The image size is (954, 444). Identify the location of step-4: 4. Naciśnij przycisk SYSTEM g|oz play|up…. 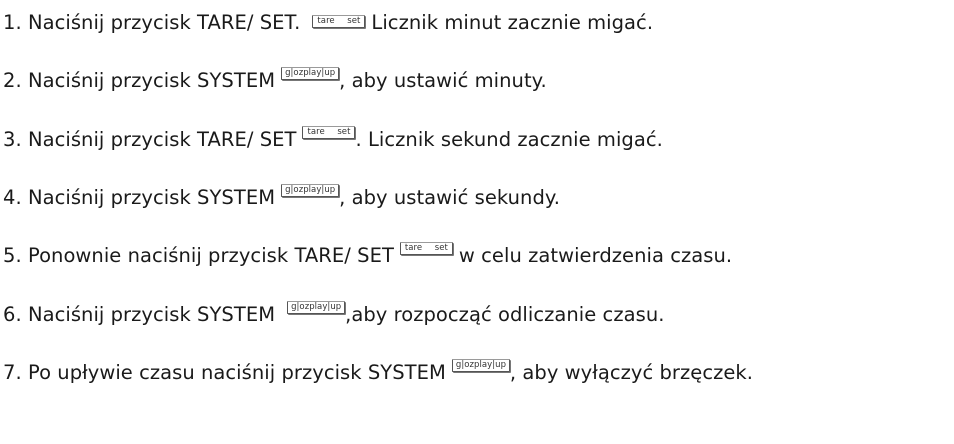
(281, 197).